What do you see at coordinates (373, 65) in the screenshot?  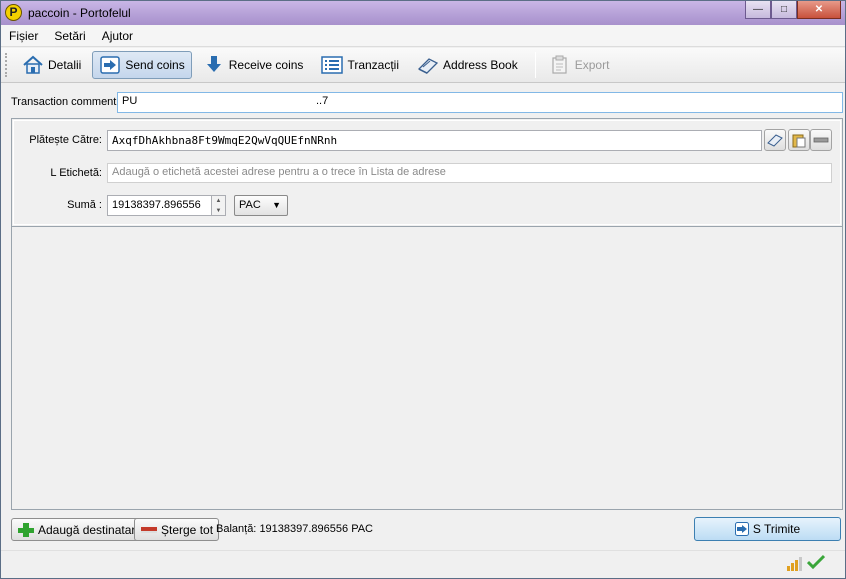 I see `transactions-label: Tranzacții` at bounding box center [373, 65].